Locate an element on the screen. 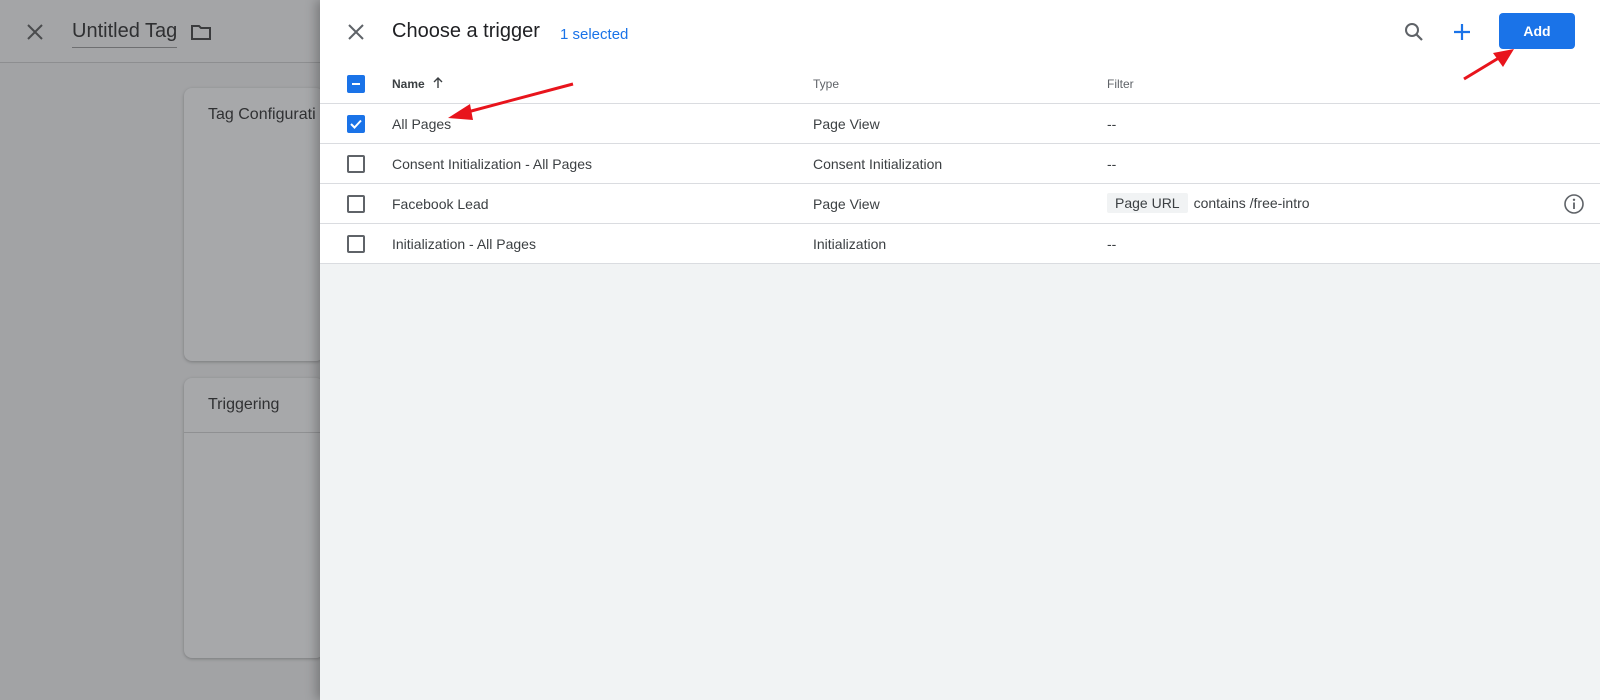 This screenshot has height=700, width=1600. tag-name-field: Untitled Tag is located at coordinates (125, 34).